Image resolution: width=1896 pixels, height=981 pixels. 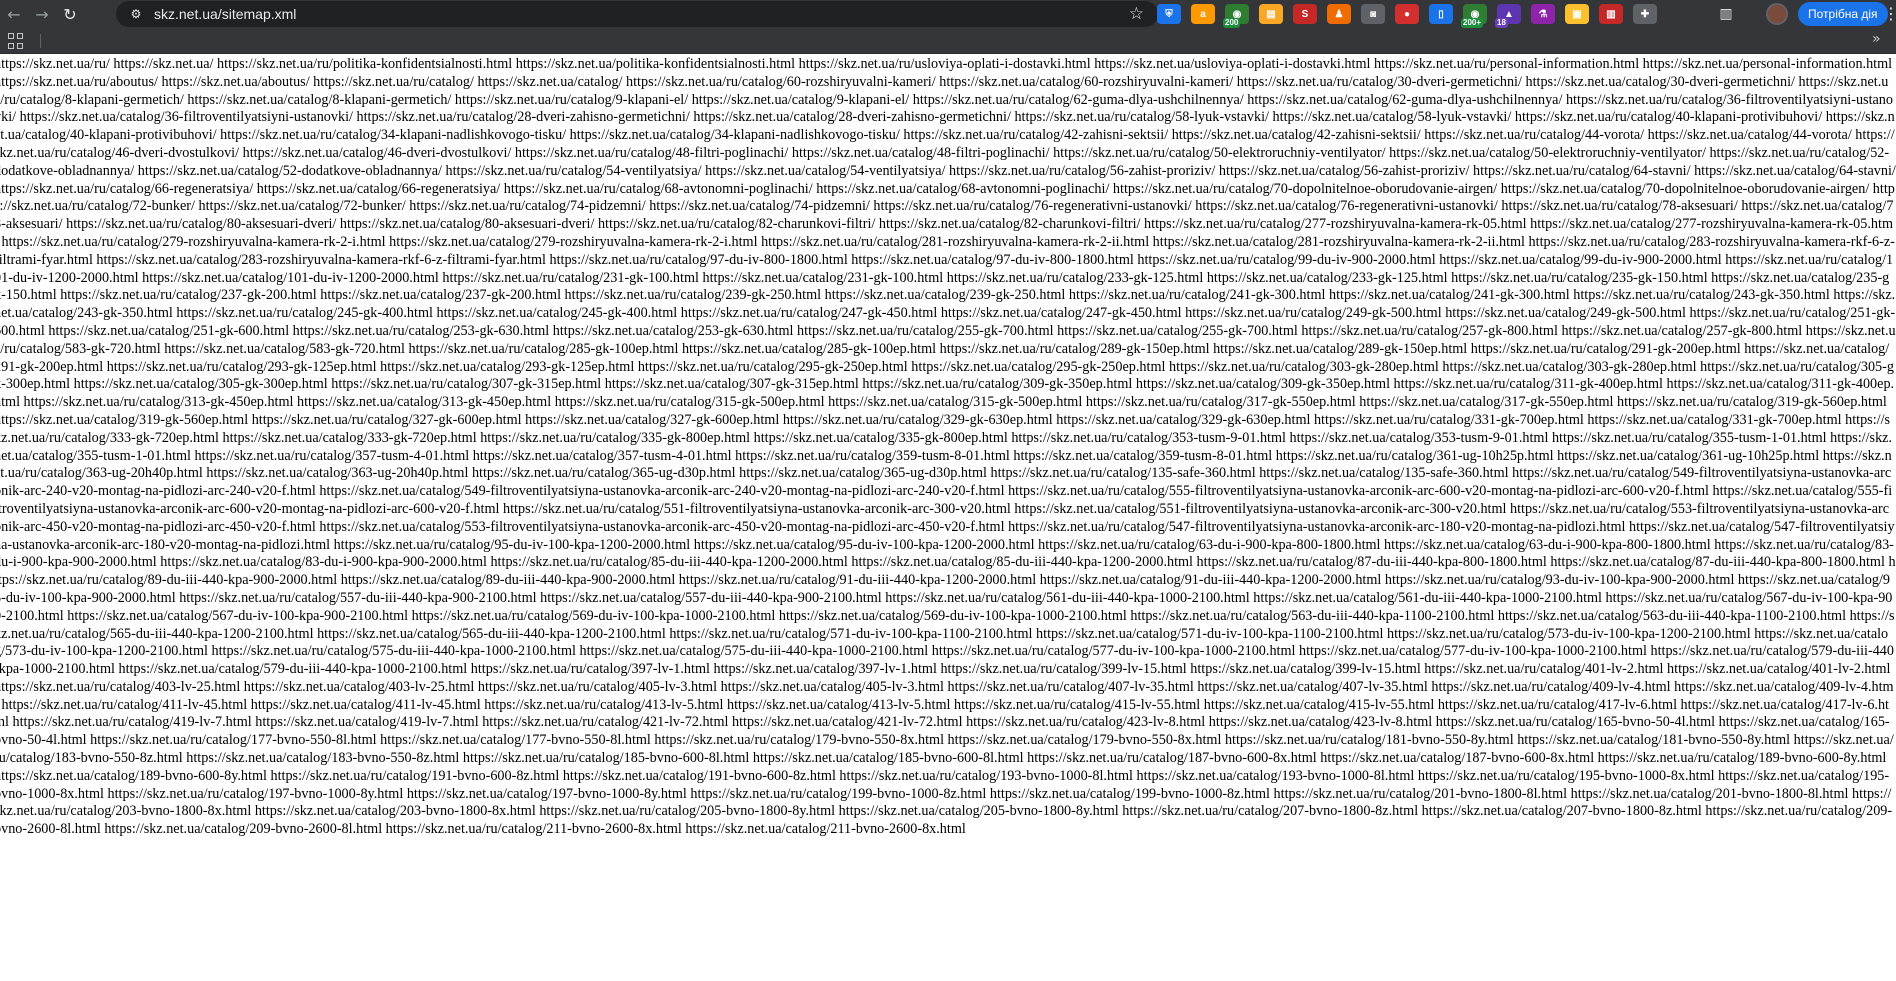 I want to click on bookmarks-divider, so click(x=40, y=41).